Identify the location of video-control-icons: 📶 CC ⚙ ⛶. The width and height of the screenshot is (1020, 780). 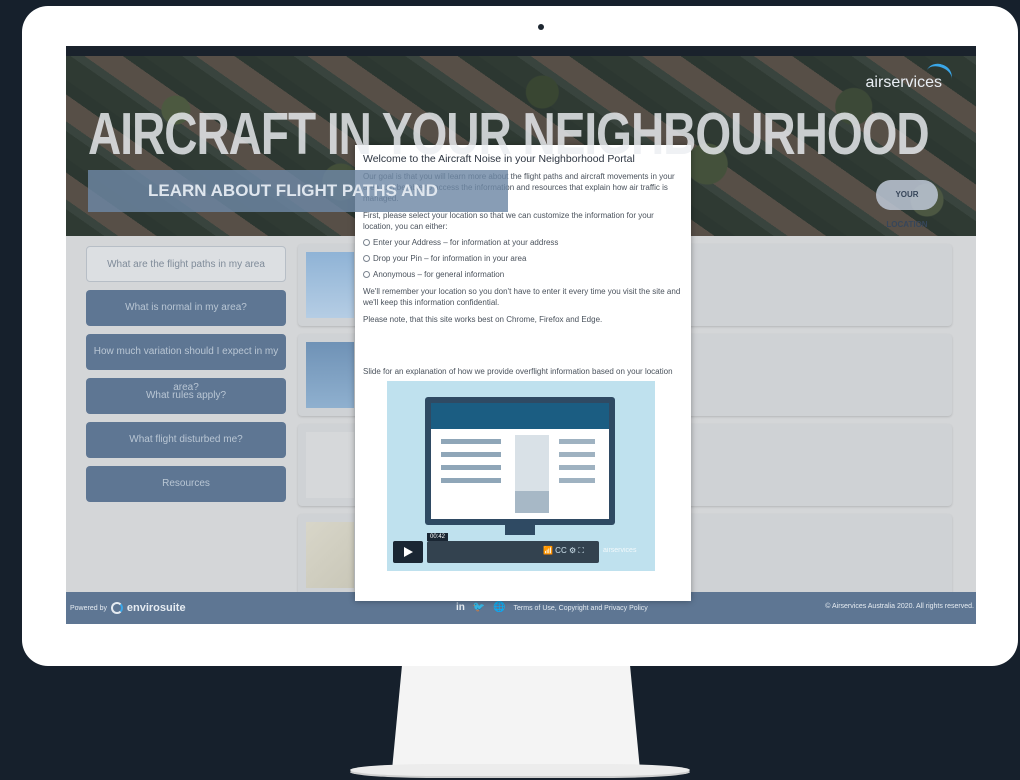
(563, 551).